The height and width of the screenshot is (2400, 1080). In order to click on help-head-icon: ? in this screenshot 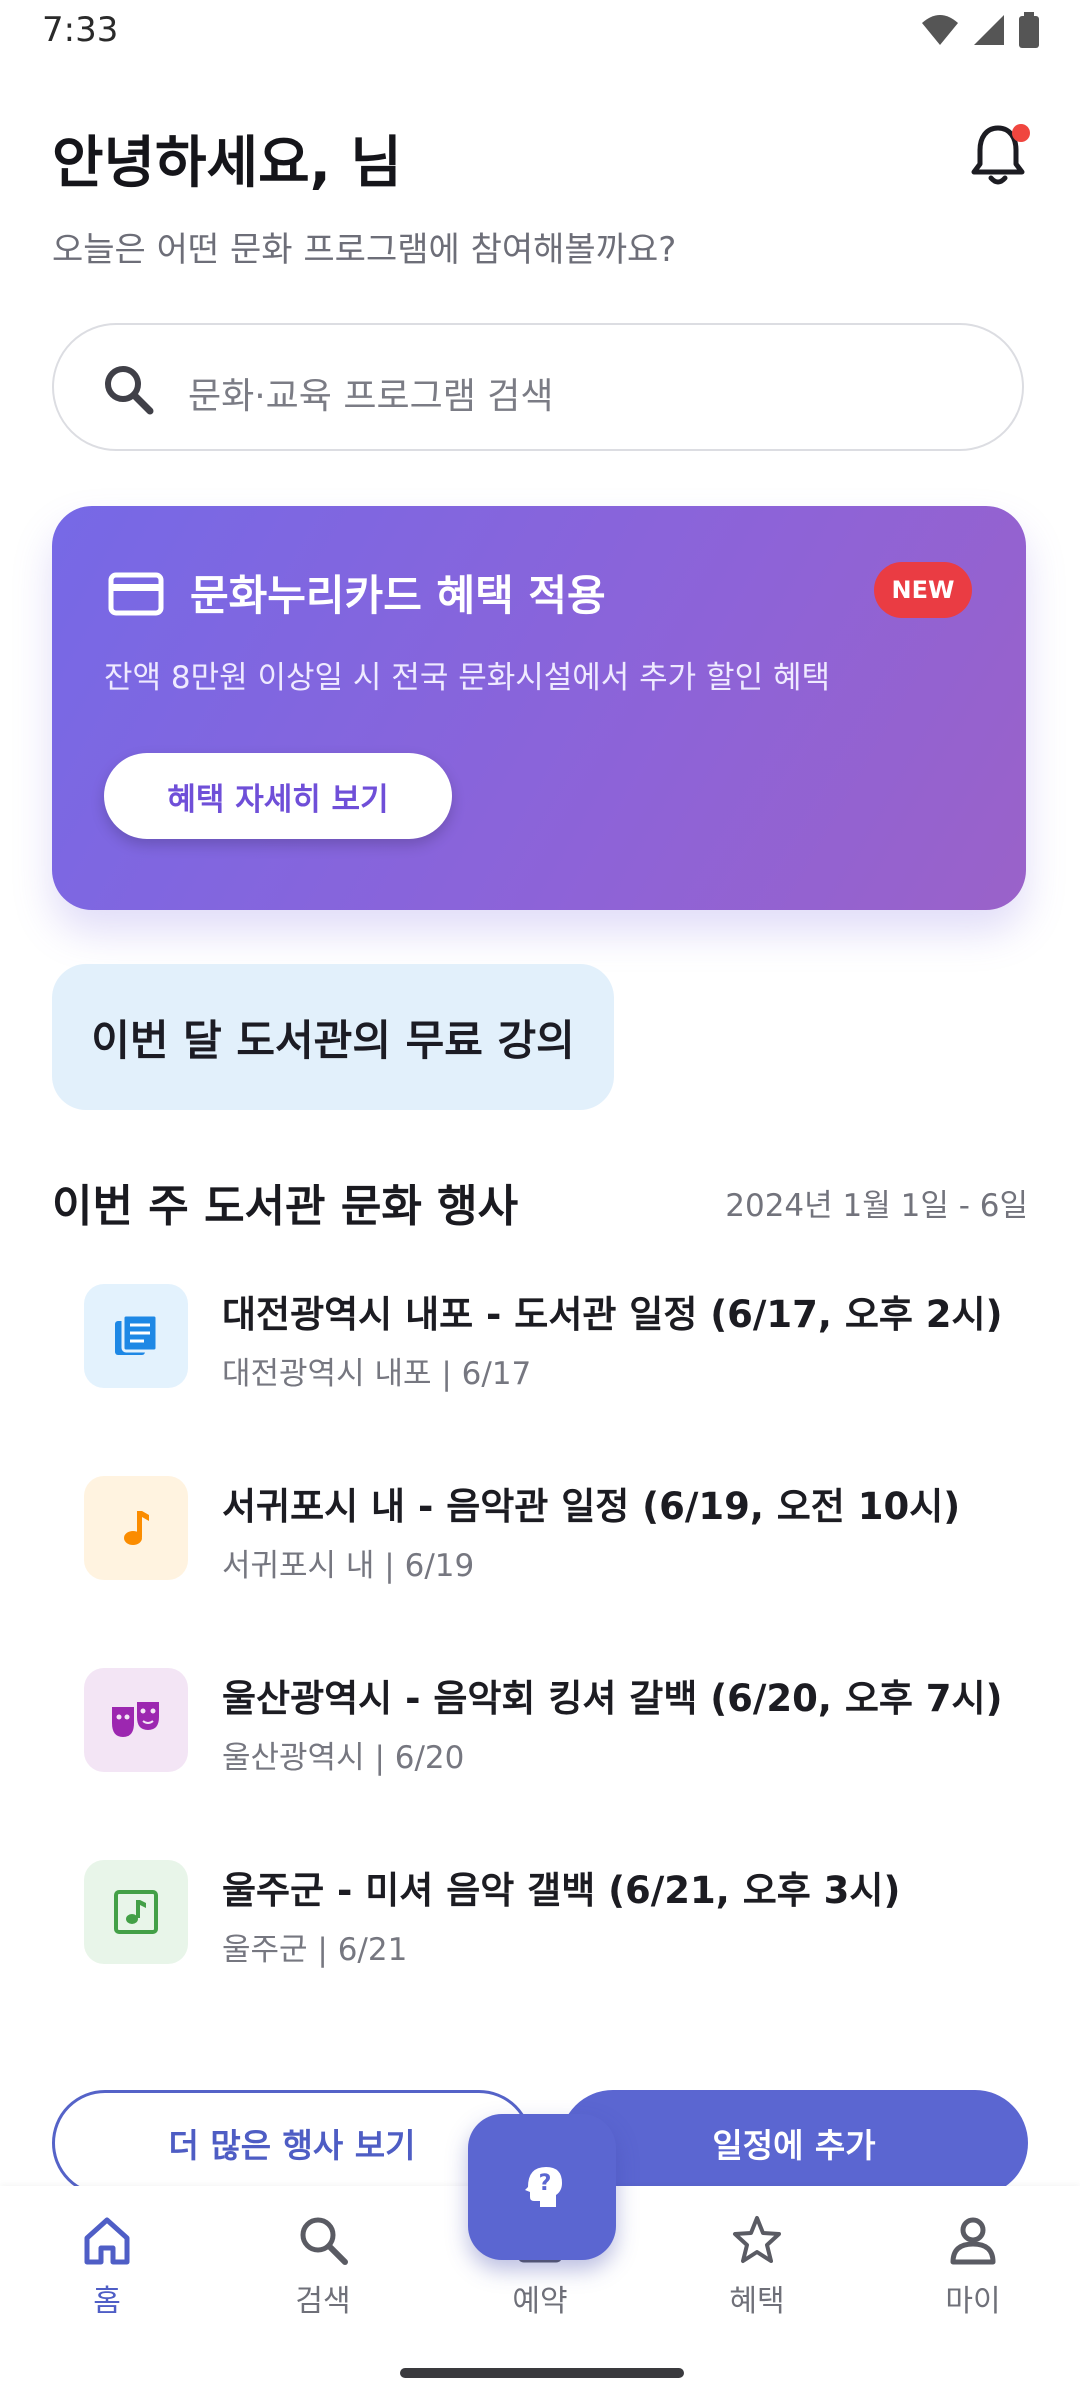, I will do `click(543, 2187)`.